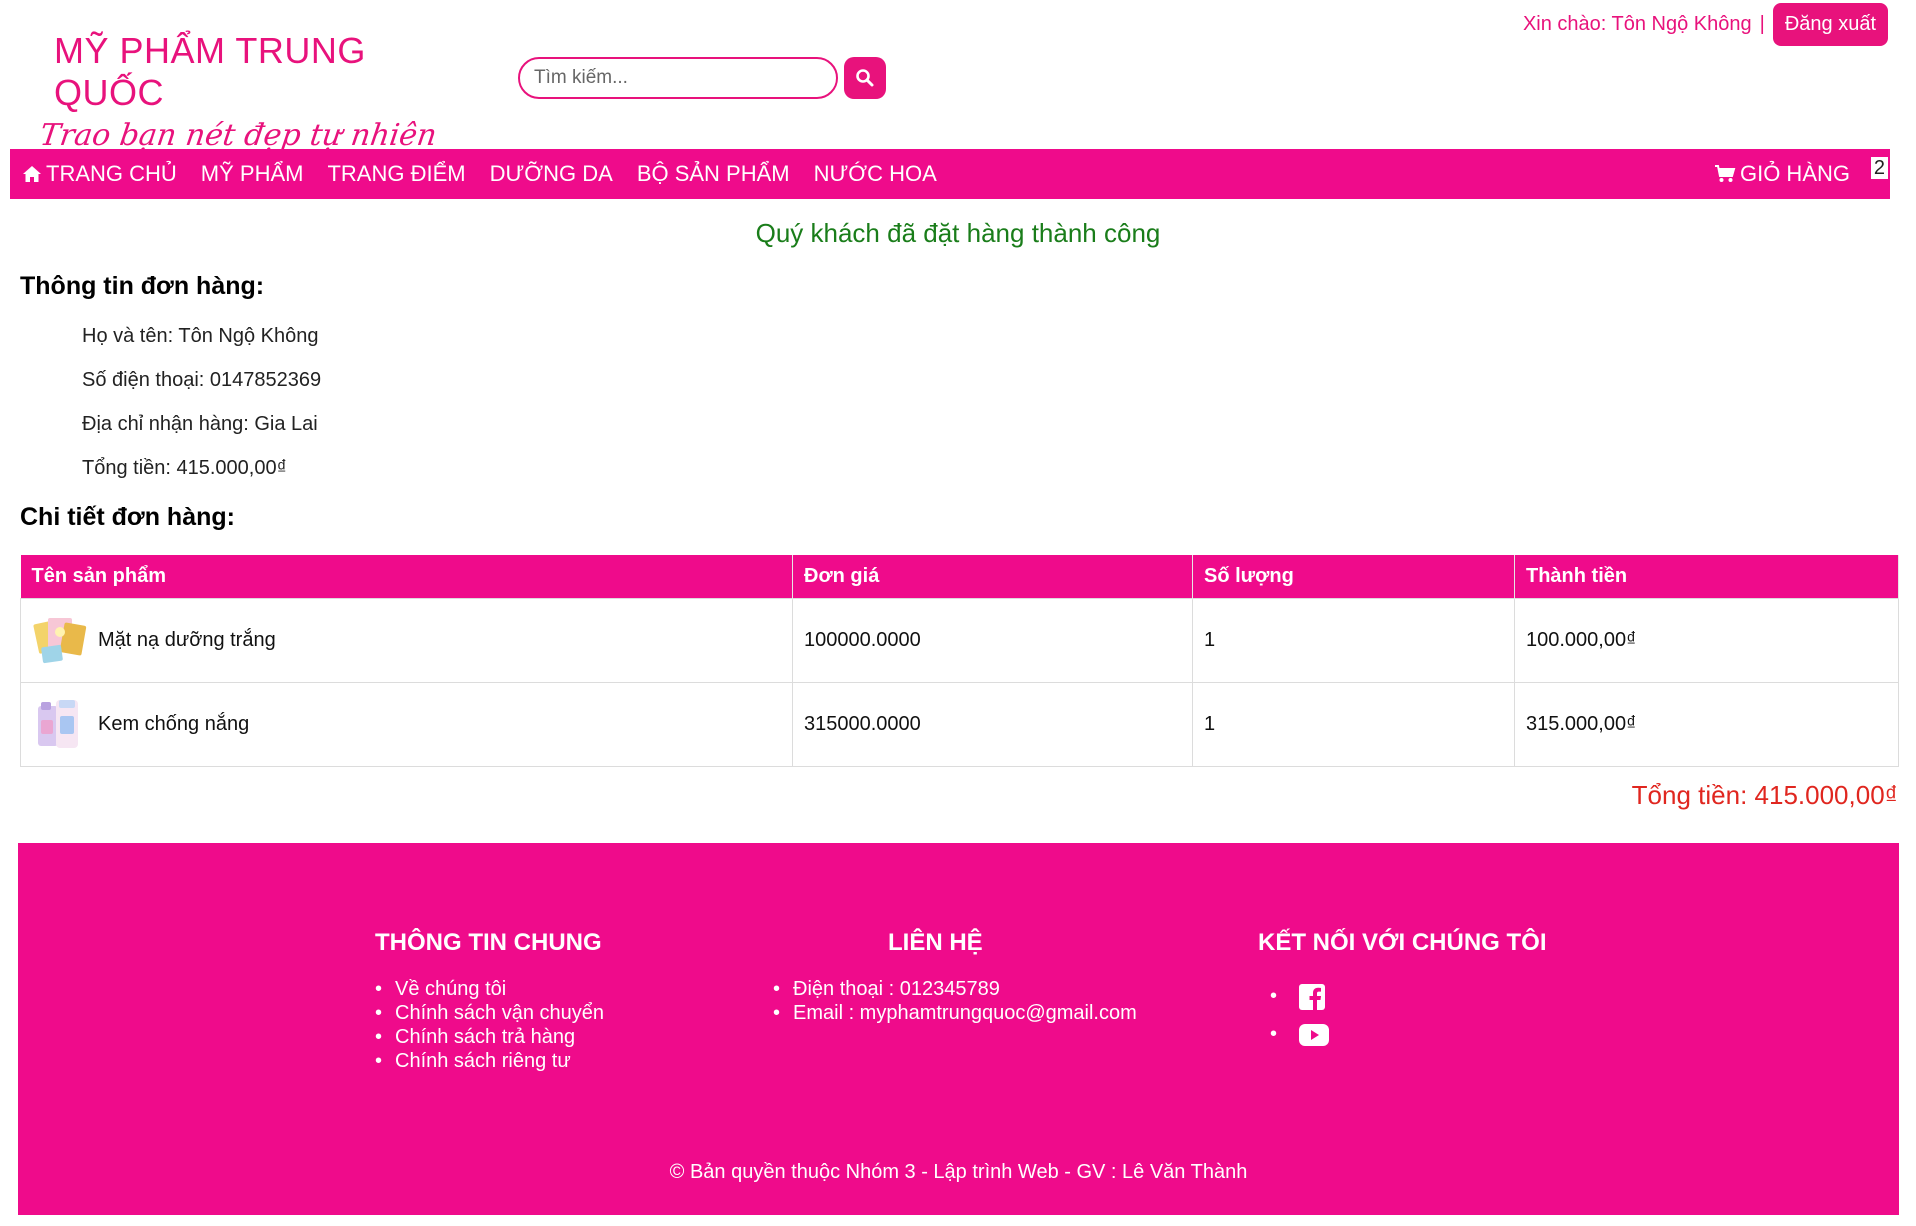 This screenshot has width=1916, height=1226. What do you see at coordinates (1402, 1034) in the screenshot?
I see `social-item-youtube` at bounding box center [1402, 1034].